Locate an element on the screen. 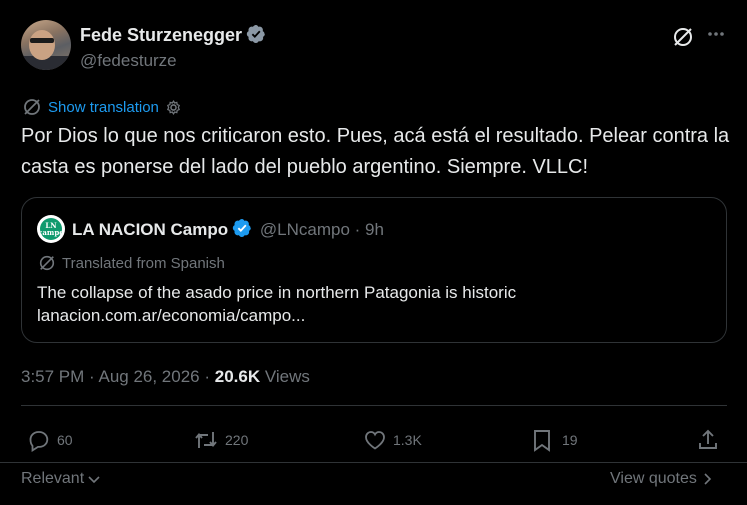  quote-header: LA NACION Campo @LNcampo · 9h is located at coordinates (228, 229).